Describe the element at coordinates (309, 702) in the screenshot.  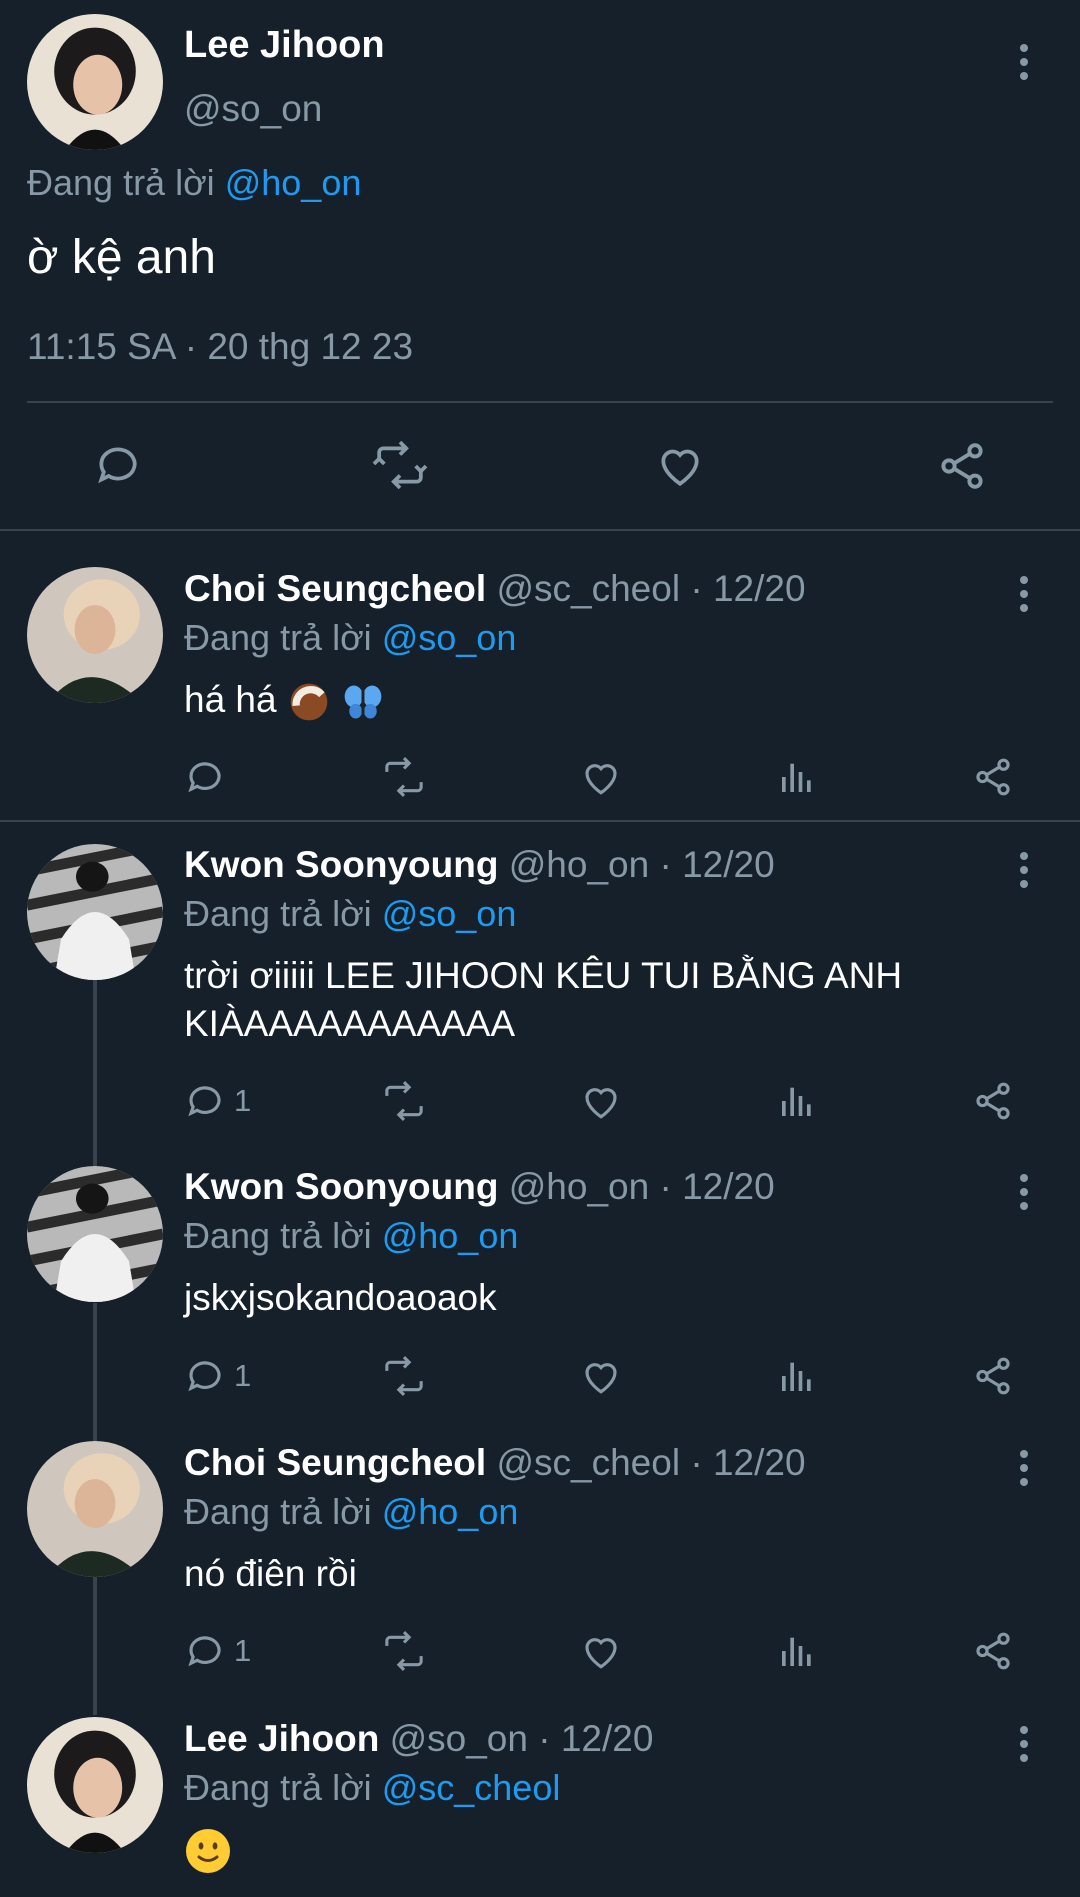
I see `coconut-emoji` at that location.